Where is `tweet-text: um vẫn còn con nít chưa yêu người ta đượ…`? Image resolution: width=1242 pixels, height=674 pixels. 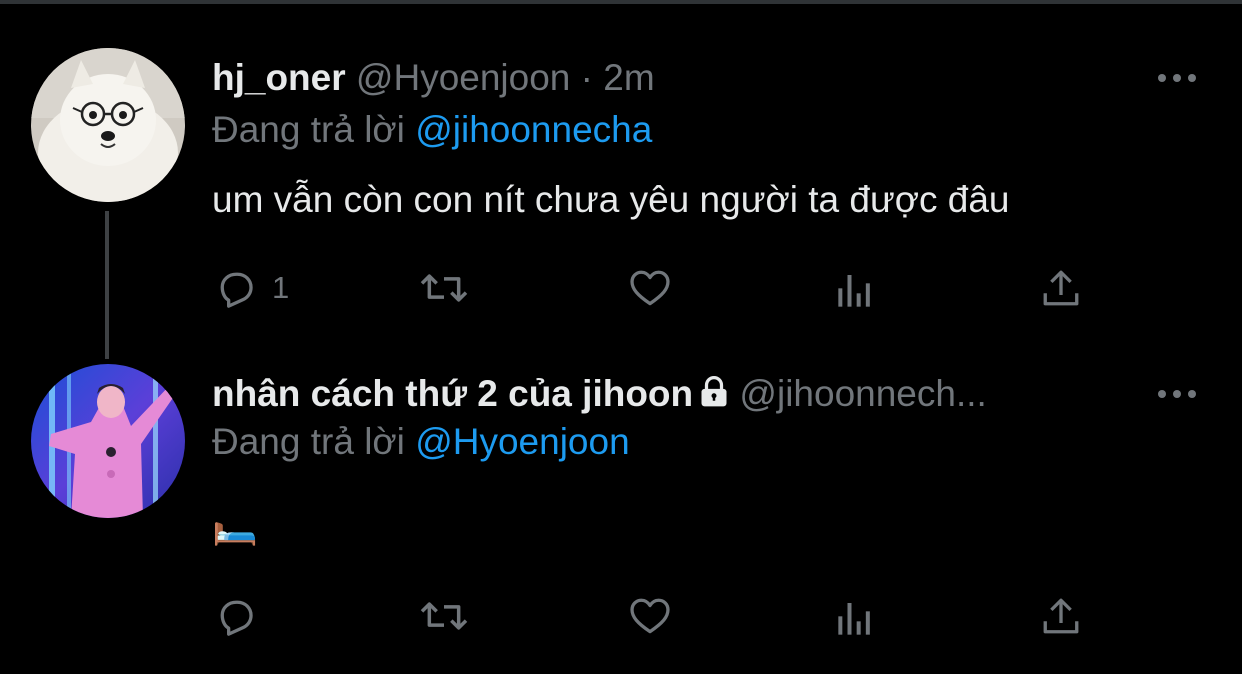
tweet-text: um vẫn còn con nít chưa yêu người ta đượ… is located at coordinates (611, 199).